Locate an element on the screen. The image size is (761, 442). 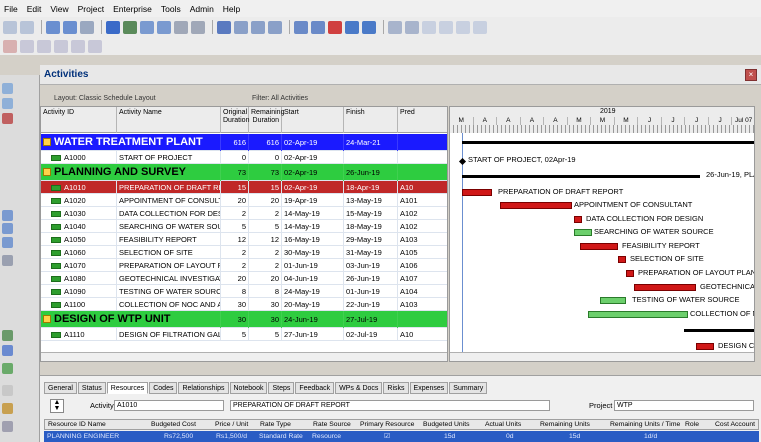
tab-notebook: Notebook is located at coordinates (248, 388).